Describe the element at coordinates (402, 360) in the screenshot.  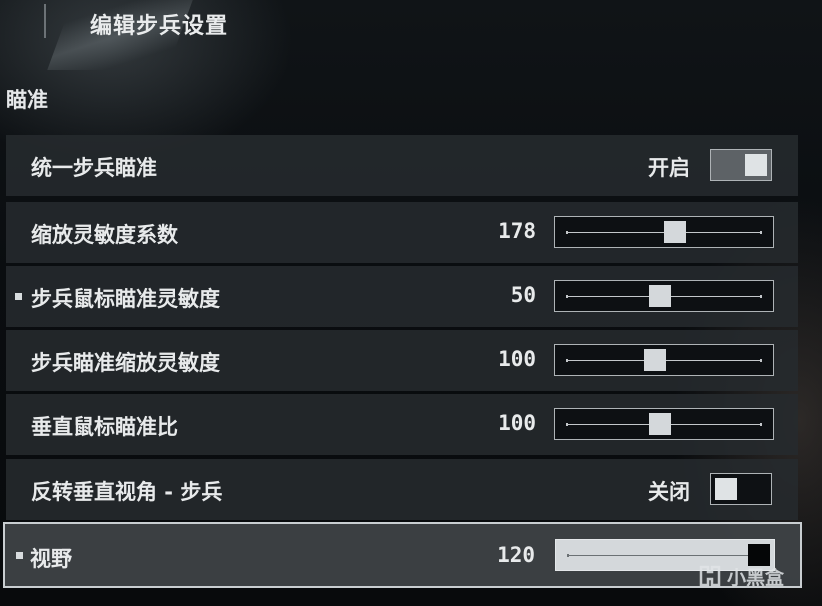
I see `setting-row-infantry-aim-zoom-sensitivity: 步兵瞄准缩放灵敏度 100` at that location.